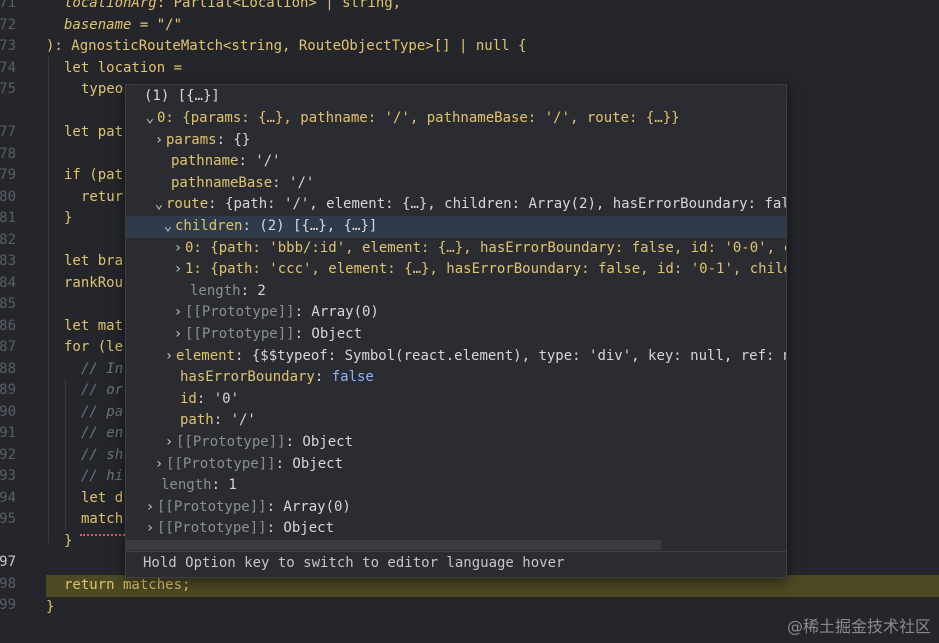 The image size is (939, 643). Describe the element at coordinates (8, 347) in the screenshot. I see `line-number: 87` at that location.